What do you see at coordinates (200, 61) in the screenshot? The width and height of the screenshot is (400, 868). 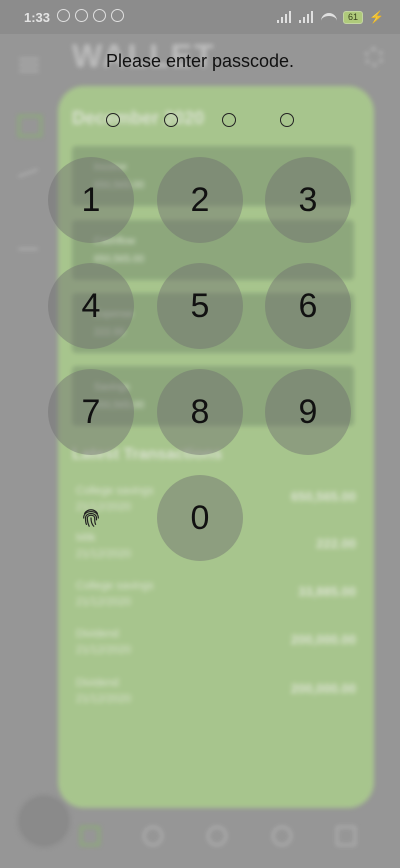 I see `passcode-prompt: Please enter passcode.` at bounding box center [200, 61].